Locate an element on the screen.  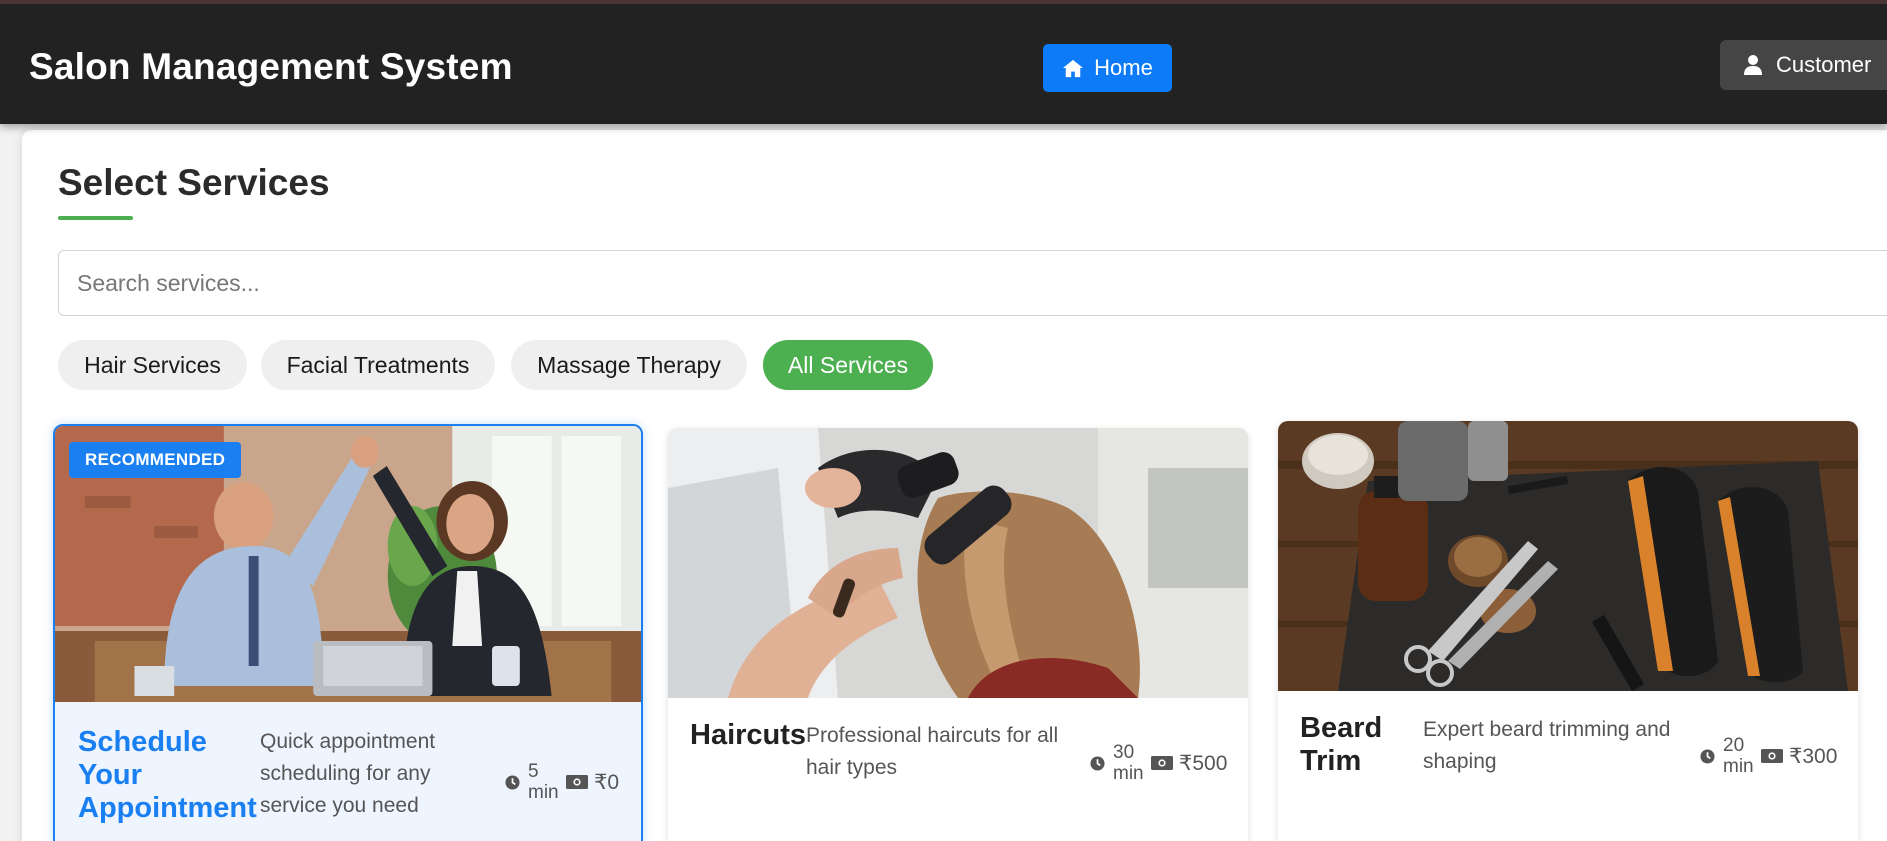
category-chip-massage-therapy: Massage Therapy is located at coordinates (629, 365).